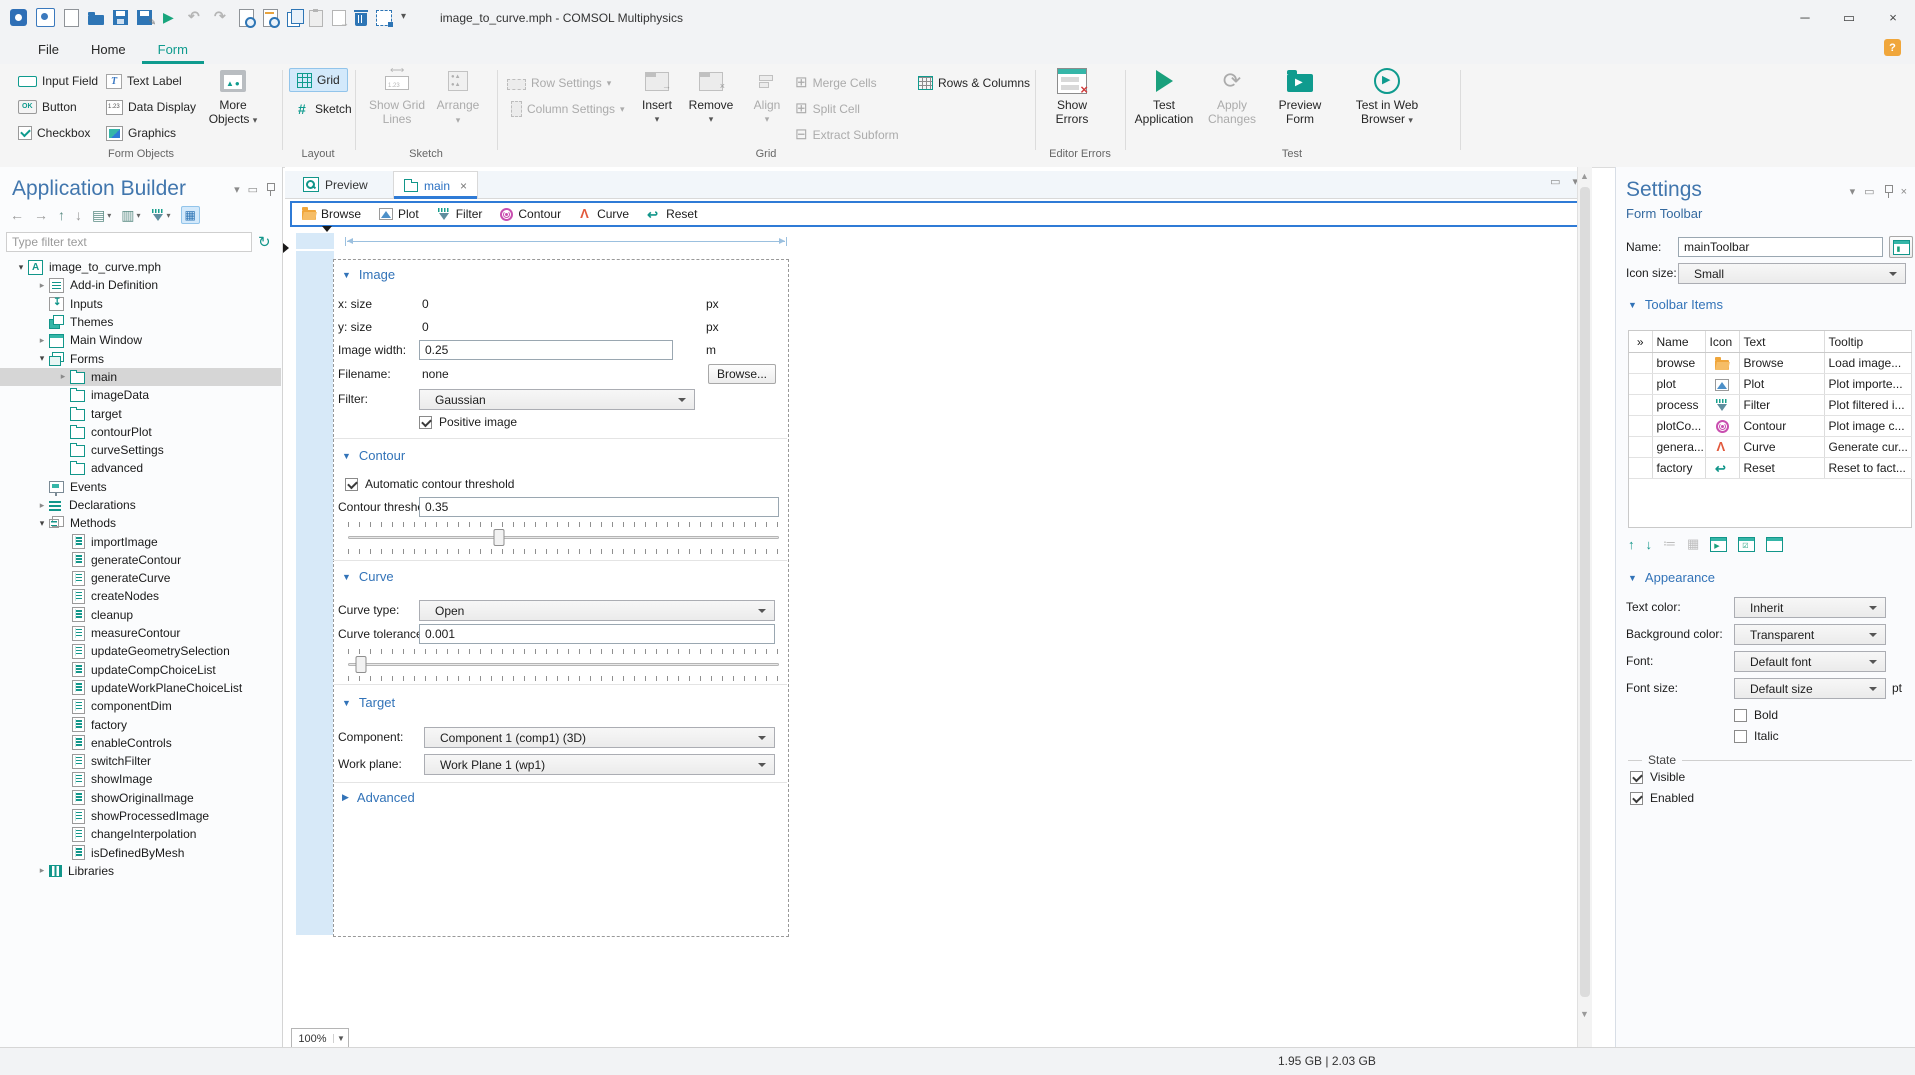  Describe the element at coordinates (41, 215) in the screenshot. I see `forward-button: →` at that location.